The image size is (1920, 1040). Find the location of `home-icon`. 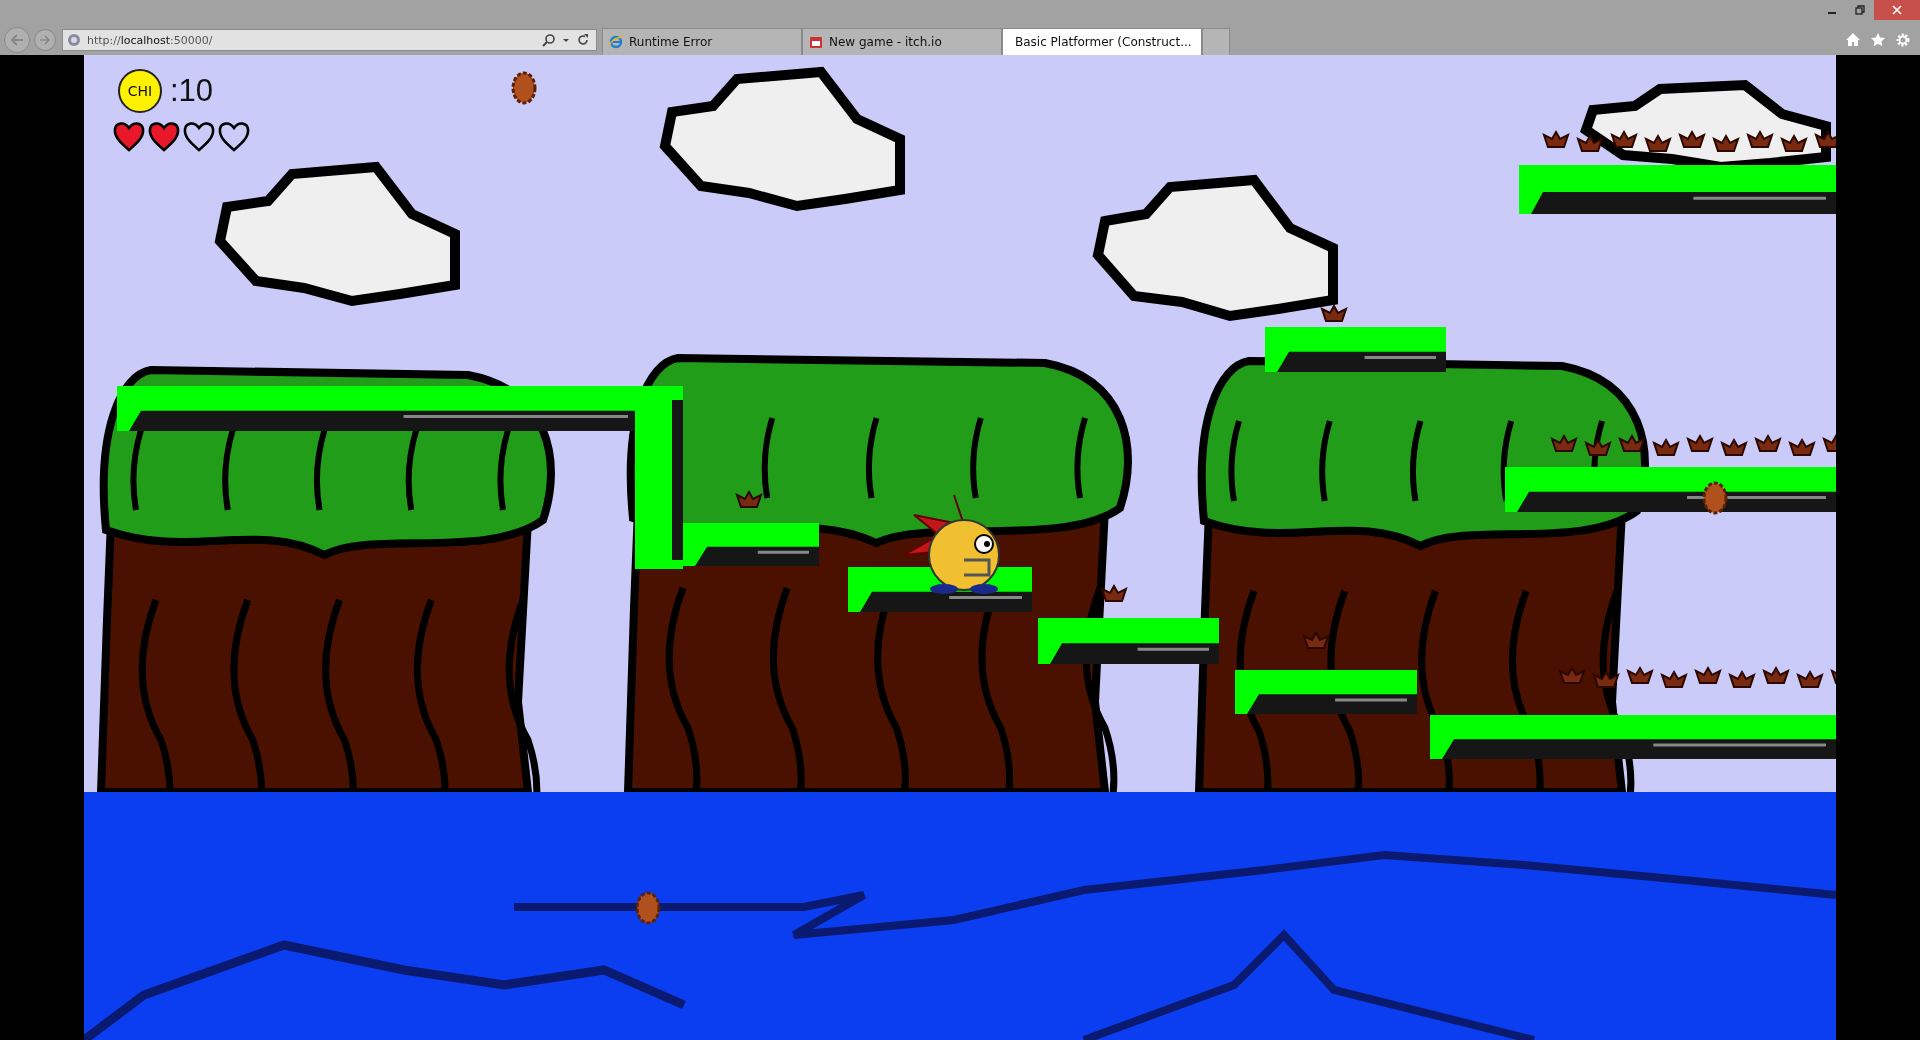

home-icon is located at coordinates (1853, 40).